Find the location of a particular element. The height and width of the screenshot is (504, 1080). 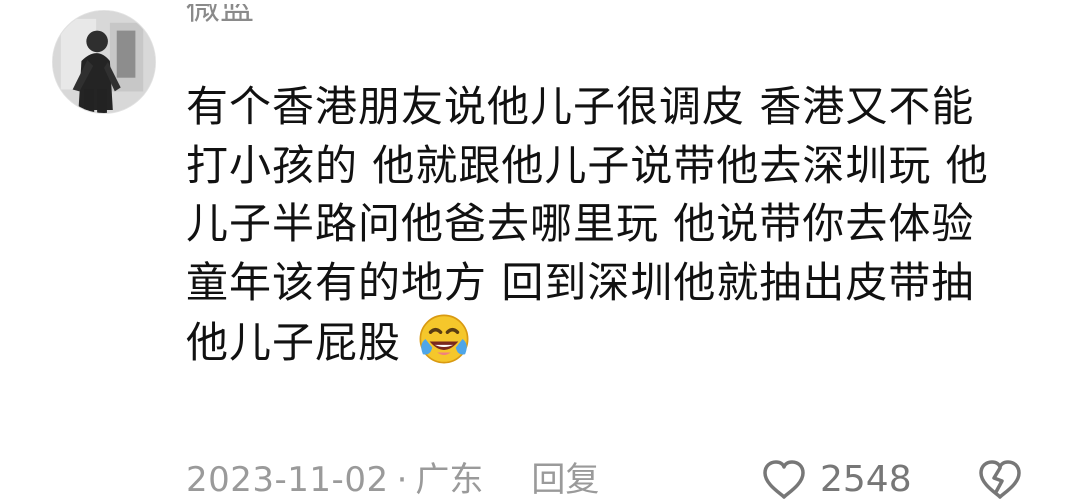

username-text: 微蓝 is located at coordinates (220, 17).